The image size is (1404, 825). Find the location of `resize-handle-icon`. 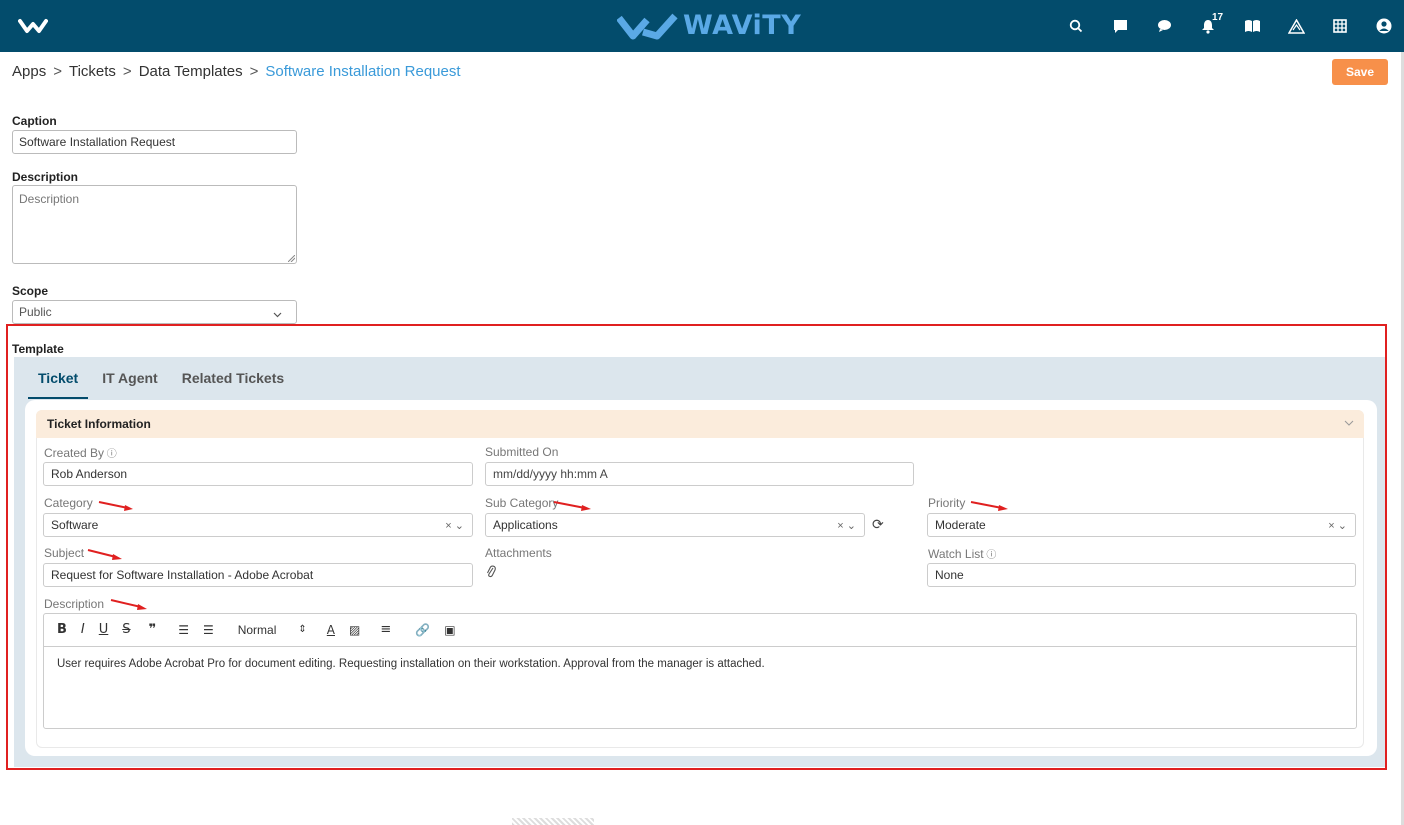

resize-handle-icon is located at coordinates (291, 258).